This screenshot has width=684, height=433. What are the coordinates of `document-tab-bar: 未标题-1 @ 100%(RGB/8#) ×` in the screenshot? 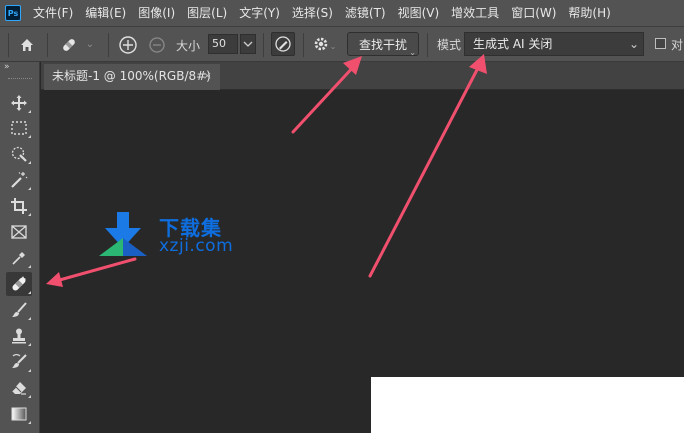 It's located at (362, 76).